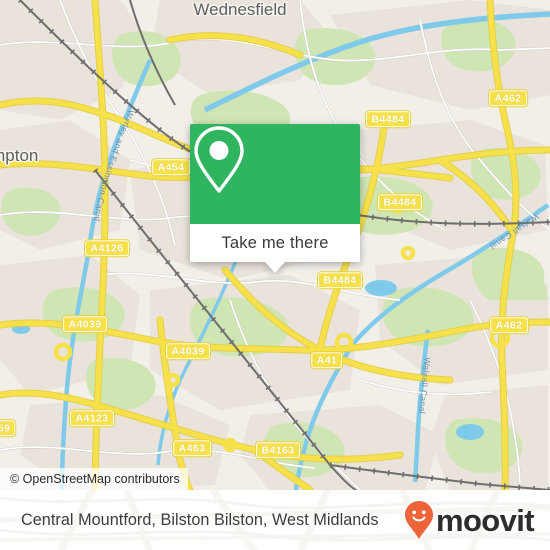 The width and height of the screenshot is (550, 550). What do you see at coordinates (278, 450) in the screenshot?
I see `road-shield-b4163: B4163` at bounding box center [278, 450].